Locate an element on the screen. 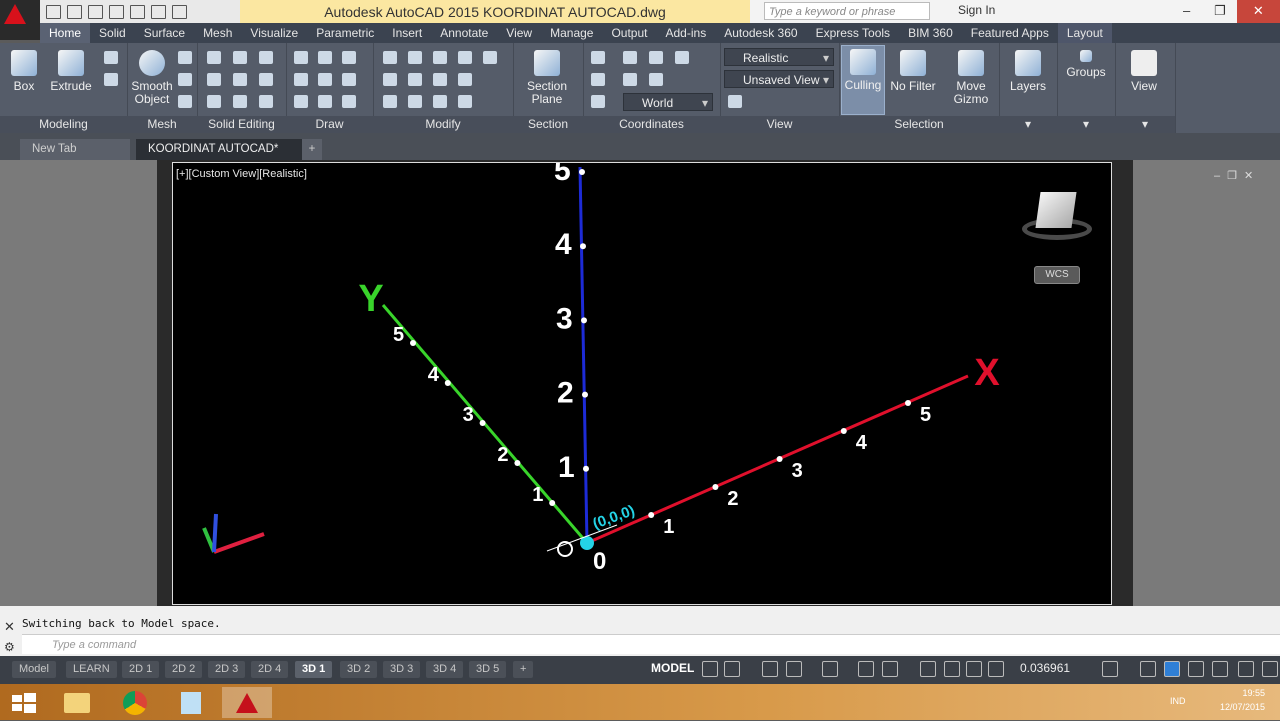 Image resolution: width=1280 pixels, height=721 pixels. tab-parametric: Parametric is located at coordinates (345, 33).